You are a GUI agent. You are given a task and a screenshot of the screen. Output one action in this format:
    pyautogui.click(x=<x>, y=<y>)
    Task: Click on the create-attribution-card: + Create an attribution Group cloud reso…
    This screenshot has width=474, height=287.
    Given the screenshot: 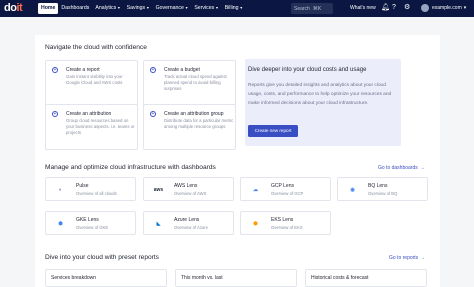 What is the action you would take?
    pyautogui.click(x=91, y=127)
    